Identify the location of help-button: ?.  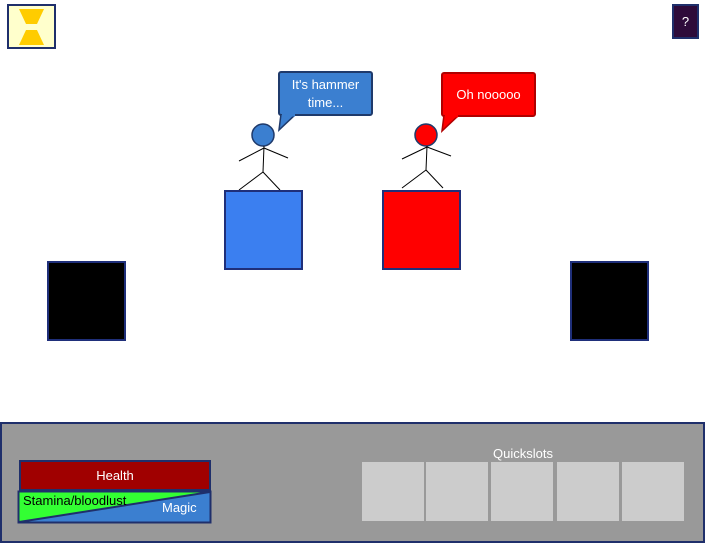
(685, 21).